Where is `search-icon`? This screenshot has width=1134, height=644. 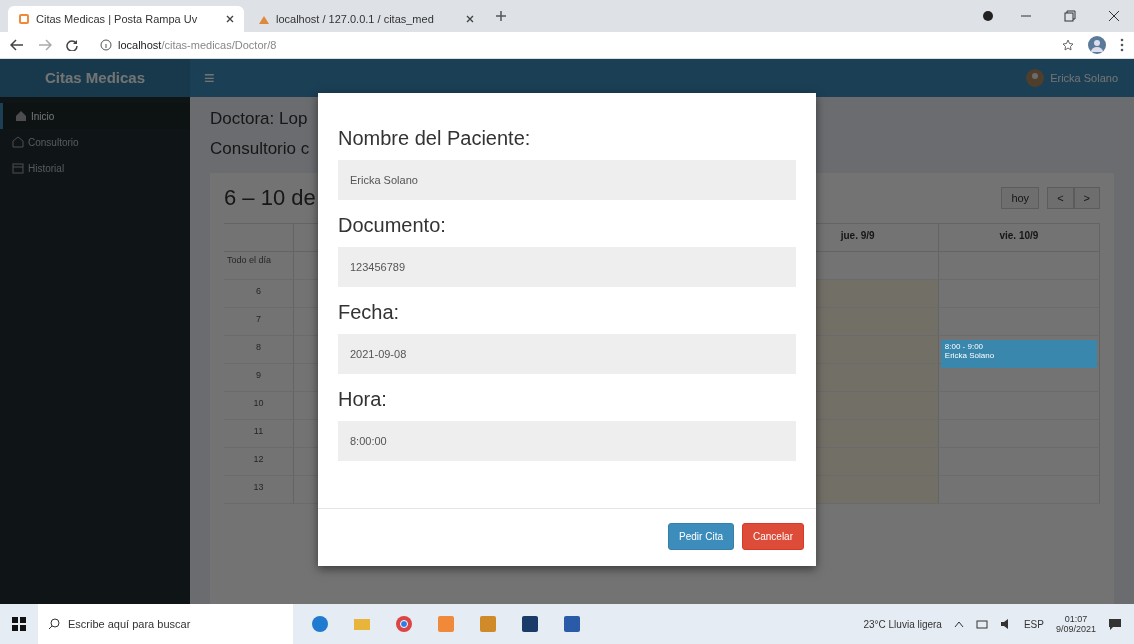
search-icon is located at coordinates (54, 624).